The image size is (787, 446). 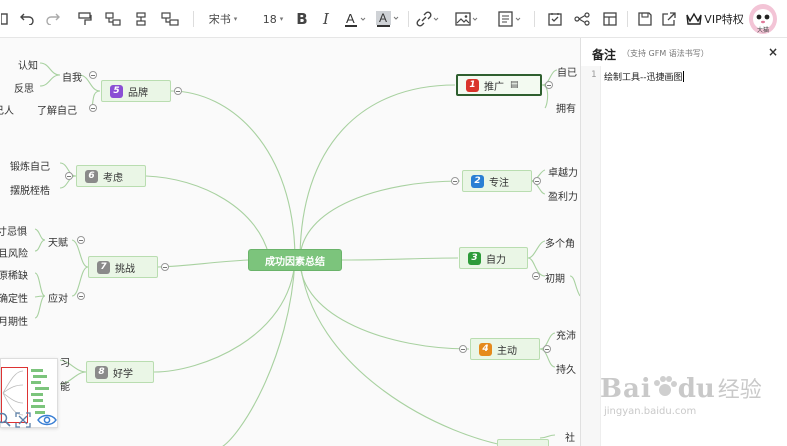 I want to click on priority-badge-7: 7, so click(x=103, y=267).